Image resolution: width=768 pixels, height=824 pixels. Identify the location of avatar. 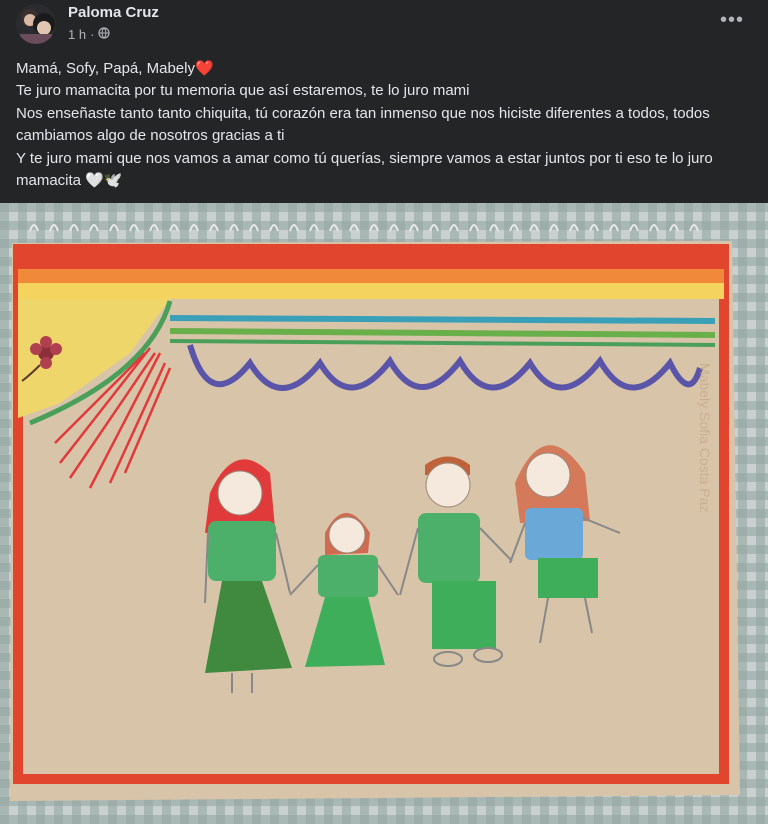
(36, 24).